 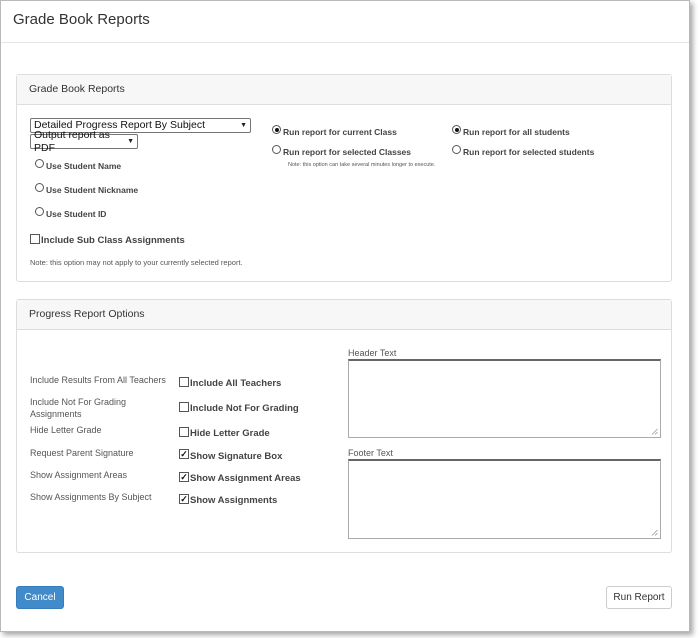 I want to click on use-student-nickname-label: Use Student Nickname, so click(x=92, y=190).